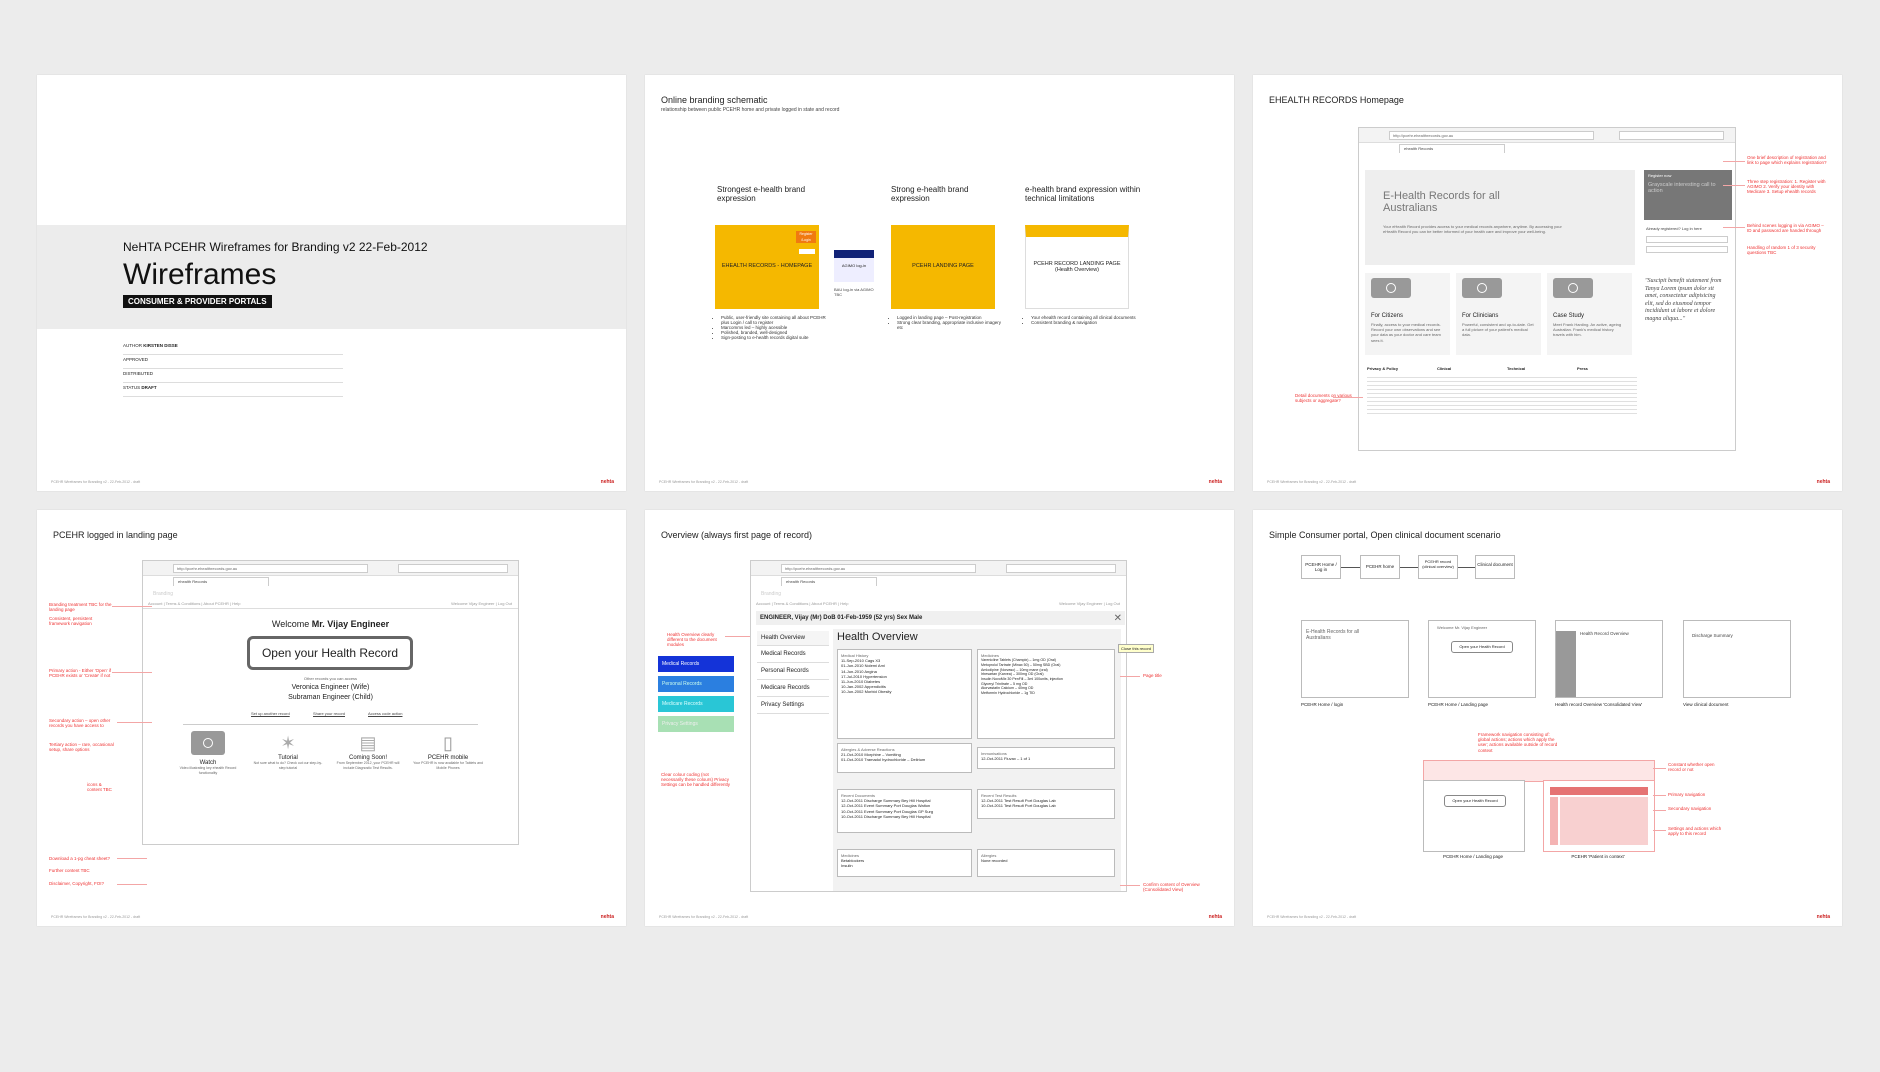  I want to click on meta-label: APPROVED, so click(136, 359).